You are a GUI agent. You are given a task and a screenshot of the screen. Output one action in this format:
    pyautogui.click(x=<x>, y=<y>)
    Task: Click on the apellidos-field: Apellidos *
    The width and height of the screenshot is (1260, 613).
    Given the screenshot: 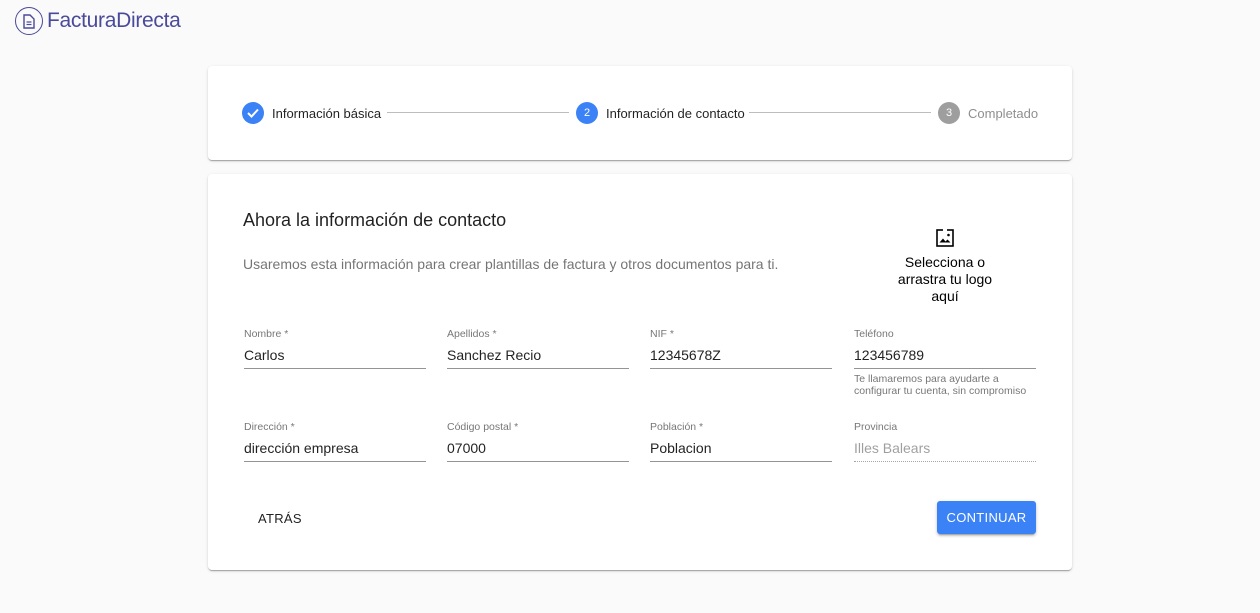 What is the action you would take?
    pyautogui.click(x=538, y=348)
    